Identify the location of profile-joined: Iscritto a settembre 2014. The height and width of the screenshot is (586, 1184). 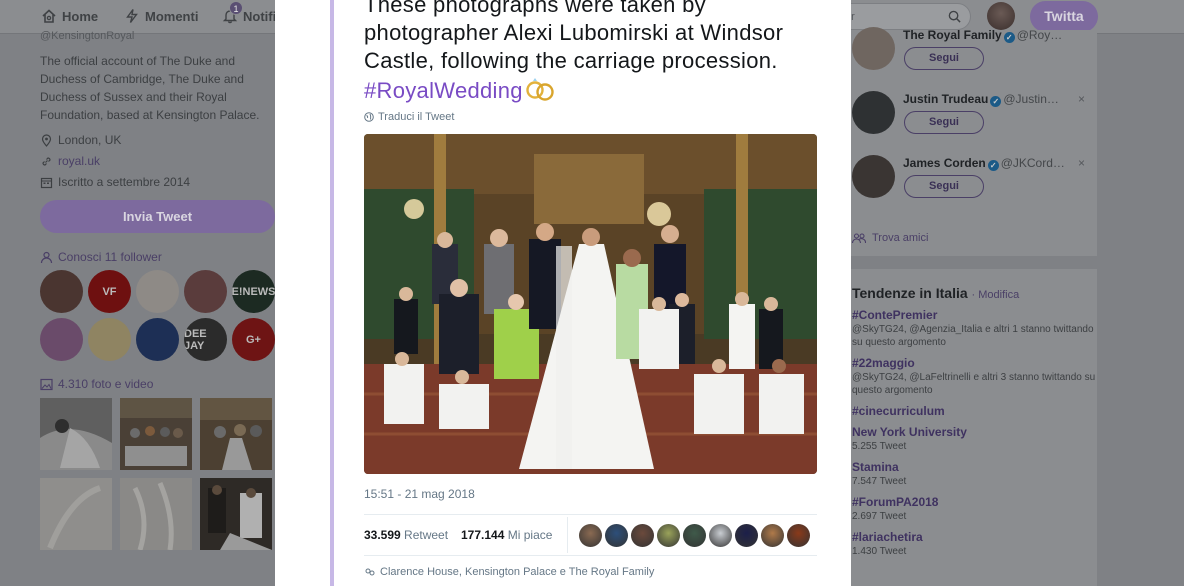
(158, 182).